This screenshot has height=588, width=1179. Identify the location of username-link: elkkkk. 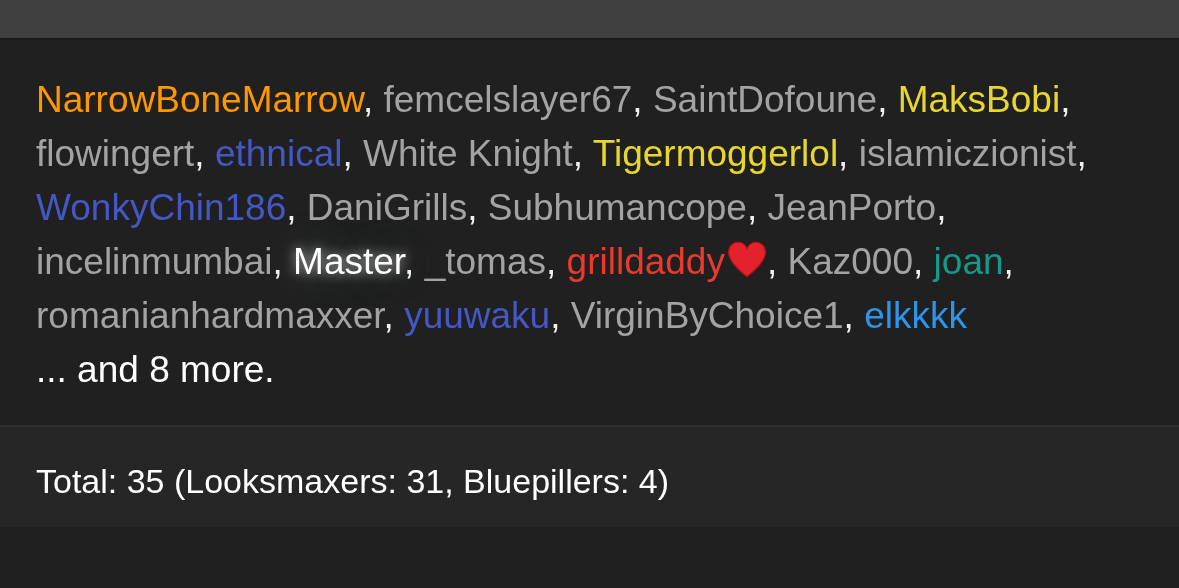
(915, 315).